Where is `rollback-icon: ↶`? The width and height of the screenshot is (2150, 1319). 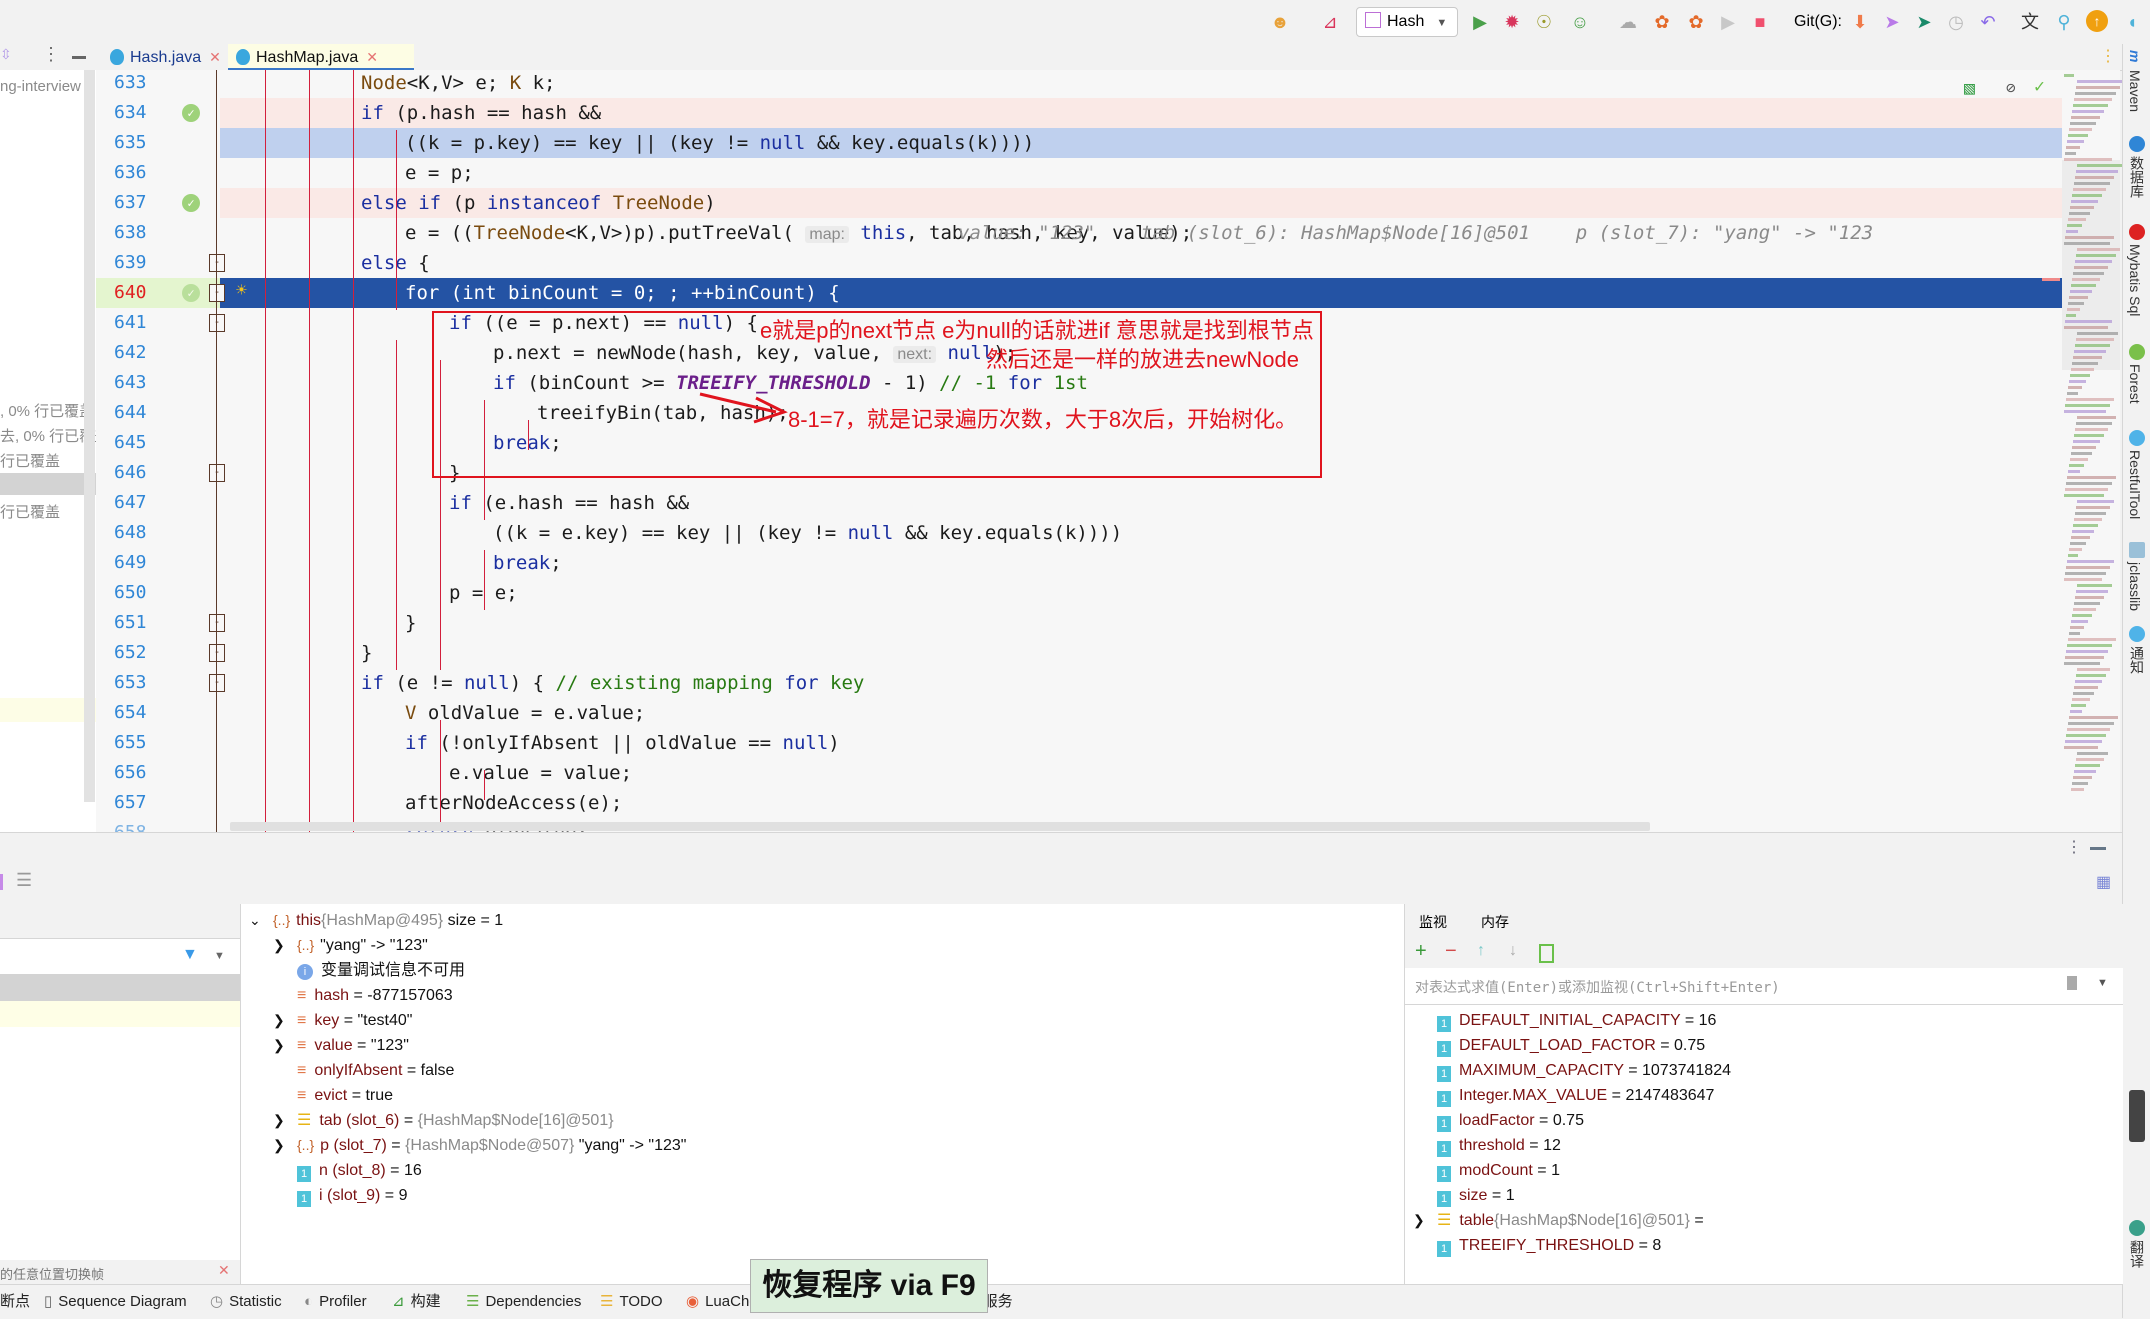
rollback-icon: ↶ is located at coordinates (1988, 22).